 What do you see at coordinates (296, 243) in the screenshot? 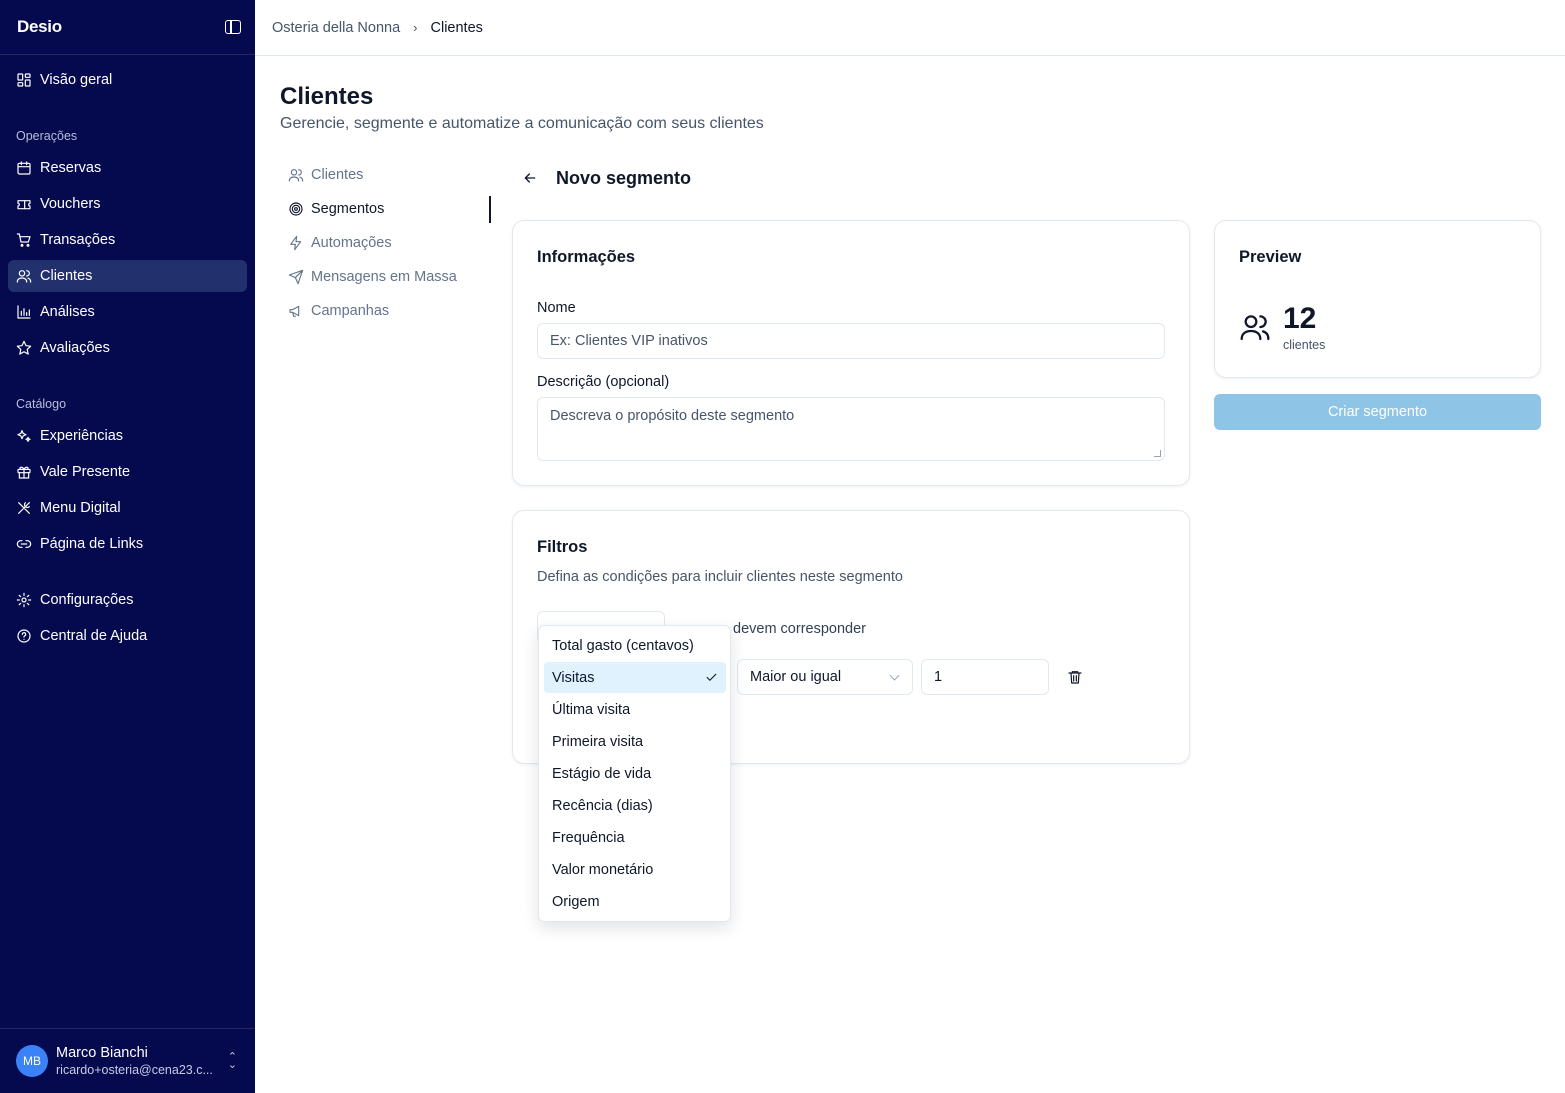
I see `zap-icon` at bounding box center [296, 243].